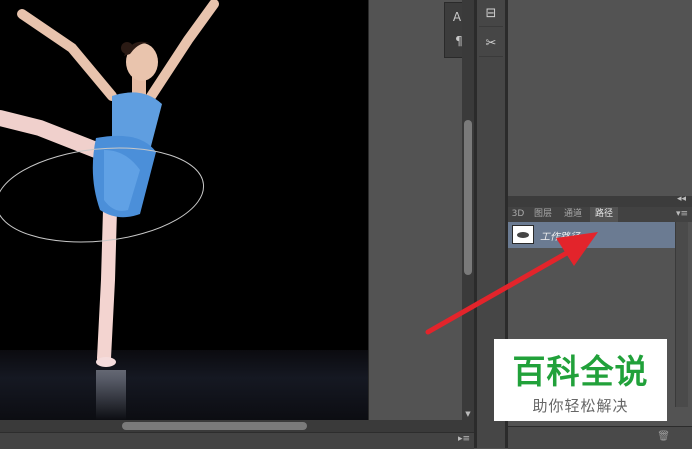 The width and height of the screenshot is (692, 449). I want to click on tab-channels: 通道, so click(573, 214).